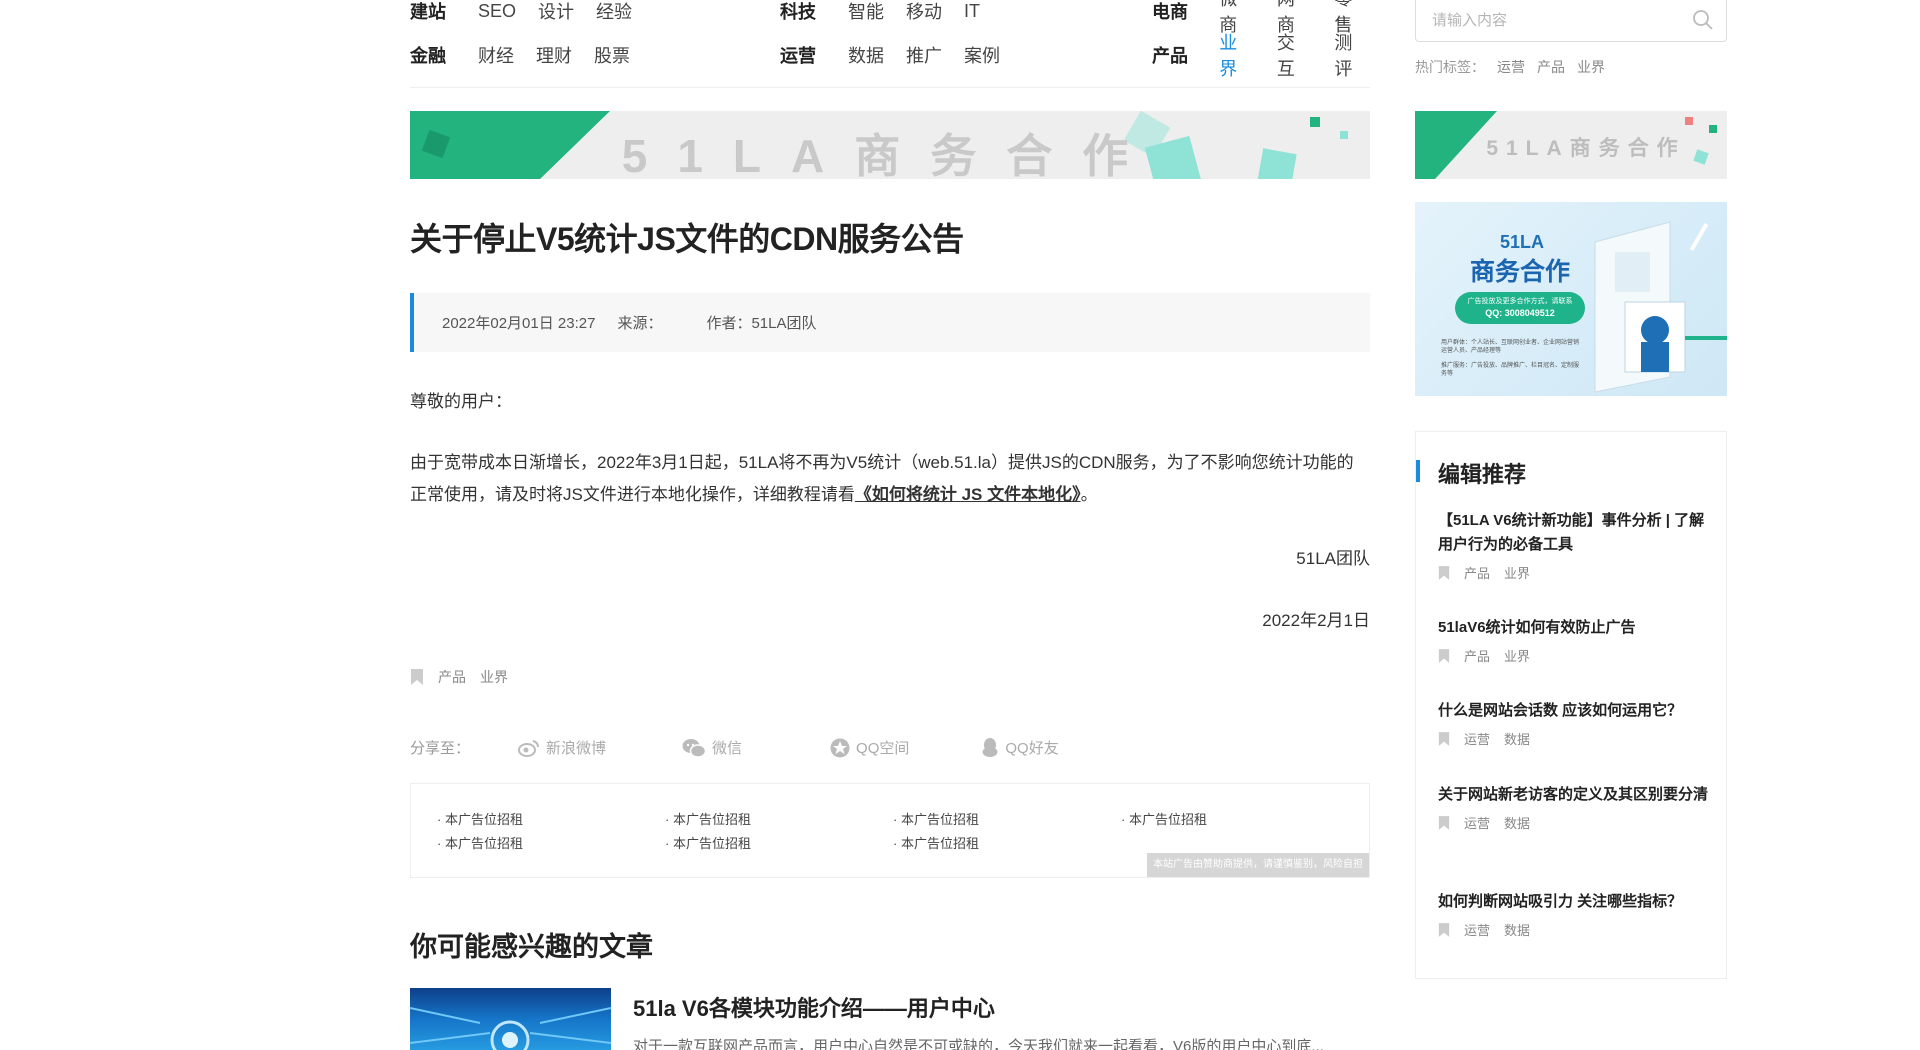 The image size is (1920, 1050). What do you see at coordinates (496, 55) in the screenshot?
I see `nav-link: 财经` at bounding box center [496, 55].